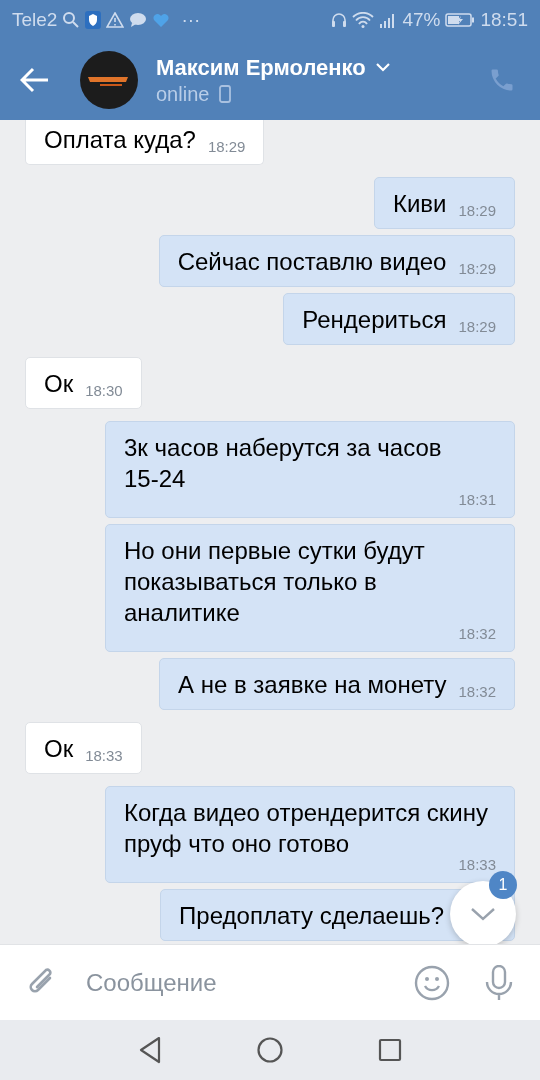  What do you see at coordinates (115, 20) in the screenshot?
I see `warning-icon` at bounding box center [115, 20].